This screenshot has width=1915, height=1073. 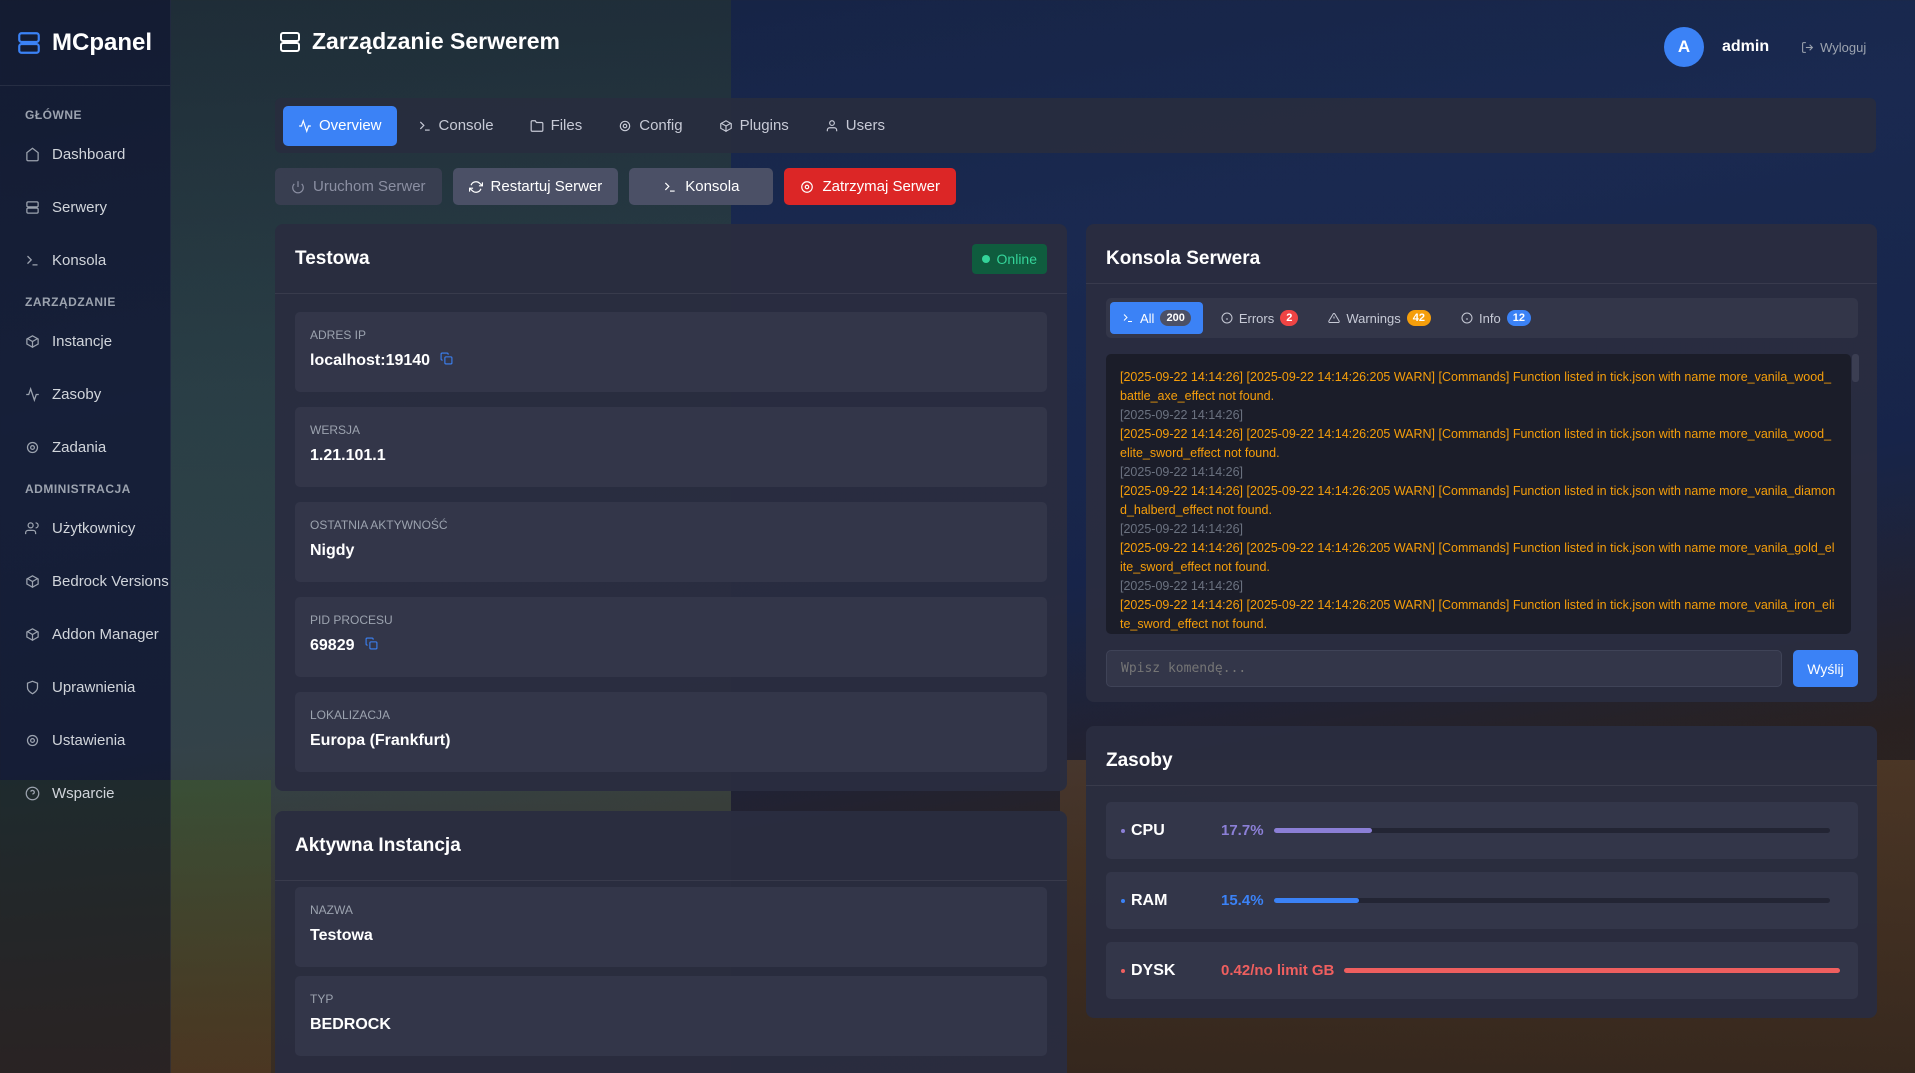 What do you see at coordinates (671, 551) in the screenshot?
I see `field-value: Nigdy` at bounding box center [671, 551].